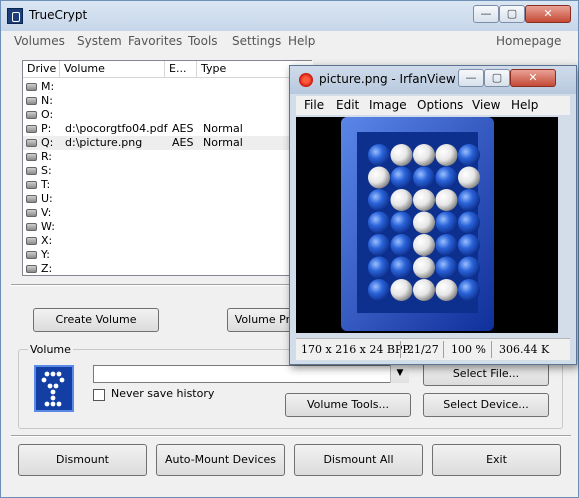  Describe the element at coordinates (183, 128) in the screenshot. I see `drive-encryption: AES` at that location.